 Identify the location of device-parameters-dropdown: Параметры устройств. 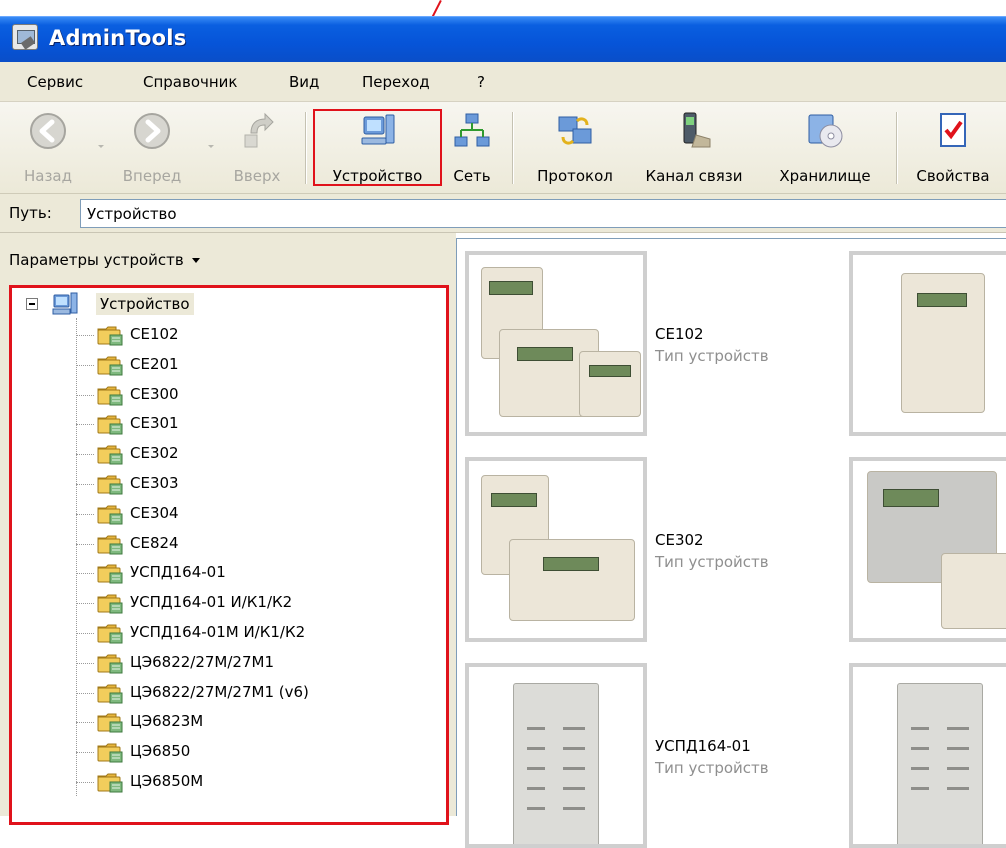
(104, 260).